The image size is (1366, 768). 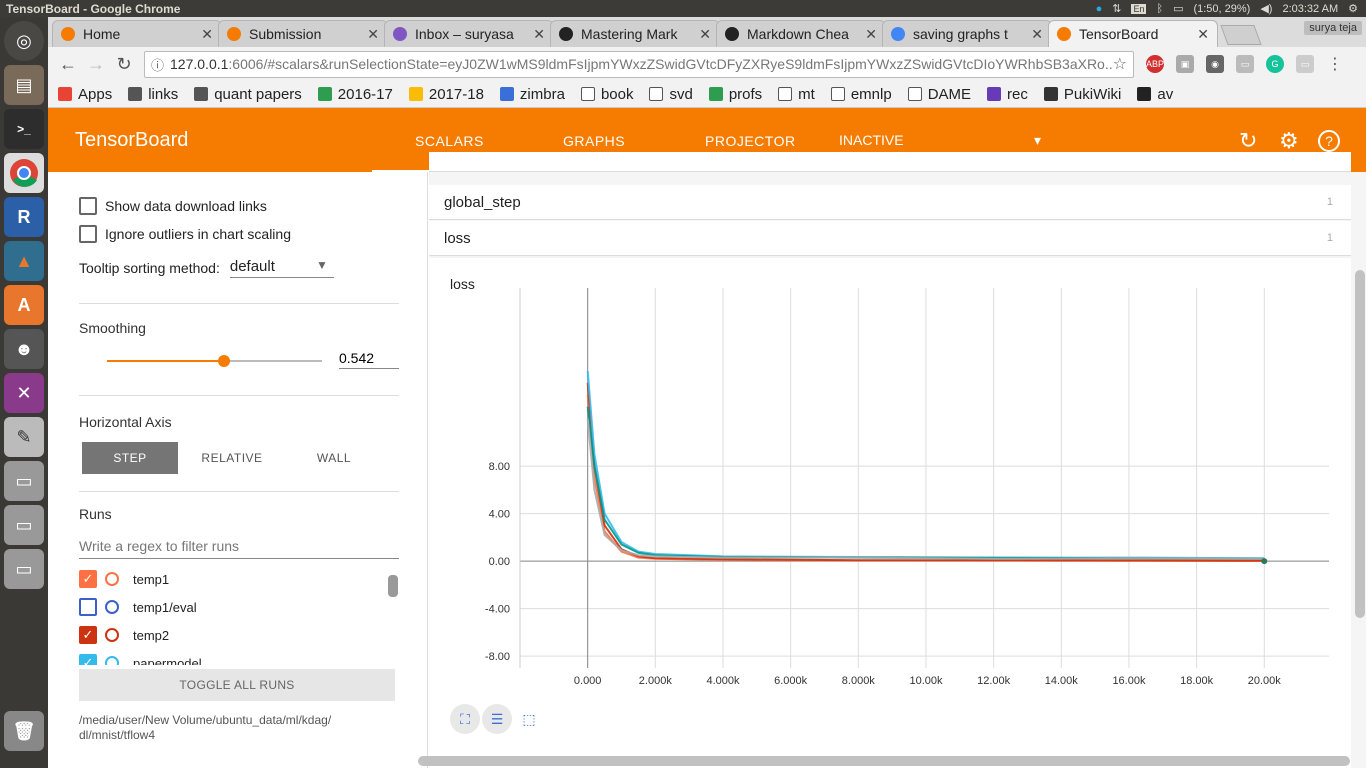 I want to click on tooltip-sorting-select: default ▼, so click(x=281, y=268).